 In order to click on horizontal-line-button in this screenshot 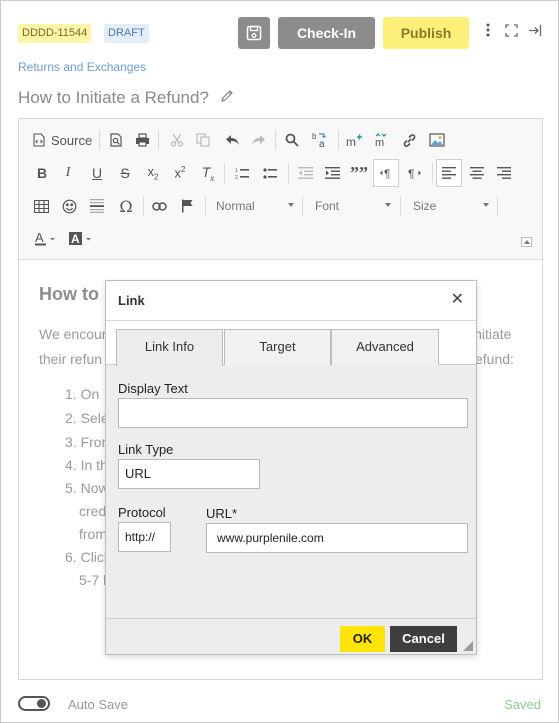, I will do `click(97, 206)`.